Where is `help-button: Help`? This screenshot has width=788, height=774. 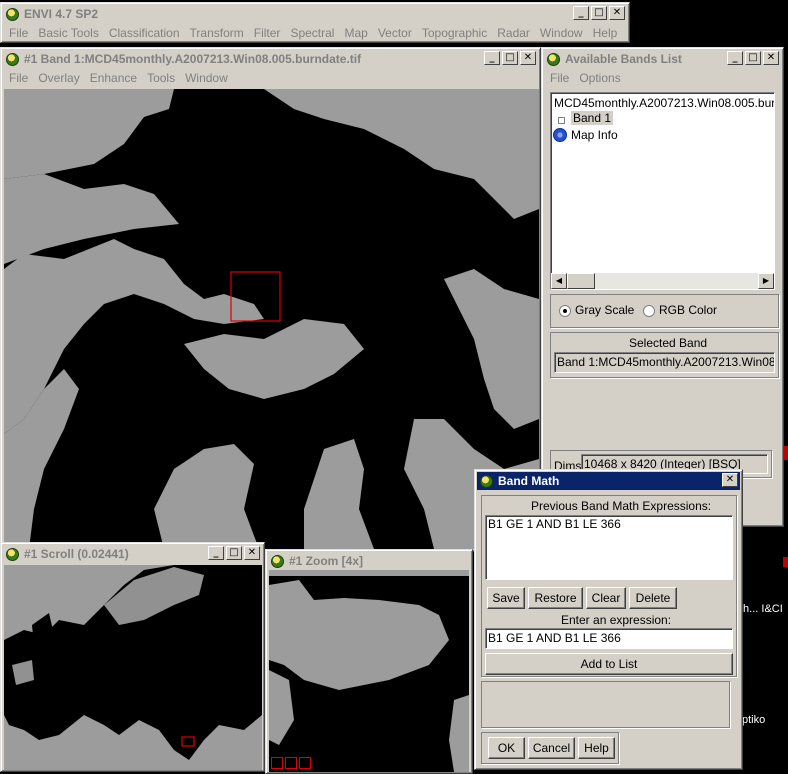
help-button: Help is located at coordinates (596, 748).